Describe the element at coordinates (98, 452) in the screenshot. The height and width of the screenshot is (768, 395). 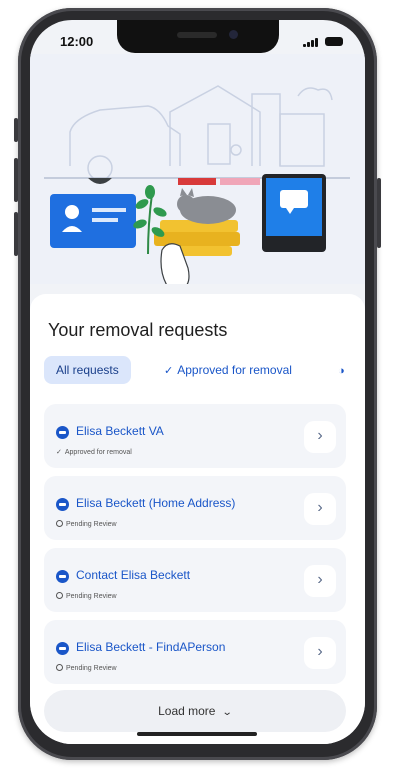
I see `request-status-label: Approved for removal` at that location.